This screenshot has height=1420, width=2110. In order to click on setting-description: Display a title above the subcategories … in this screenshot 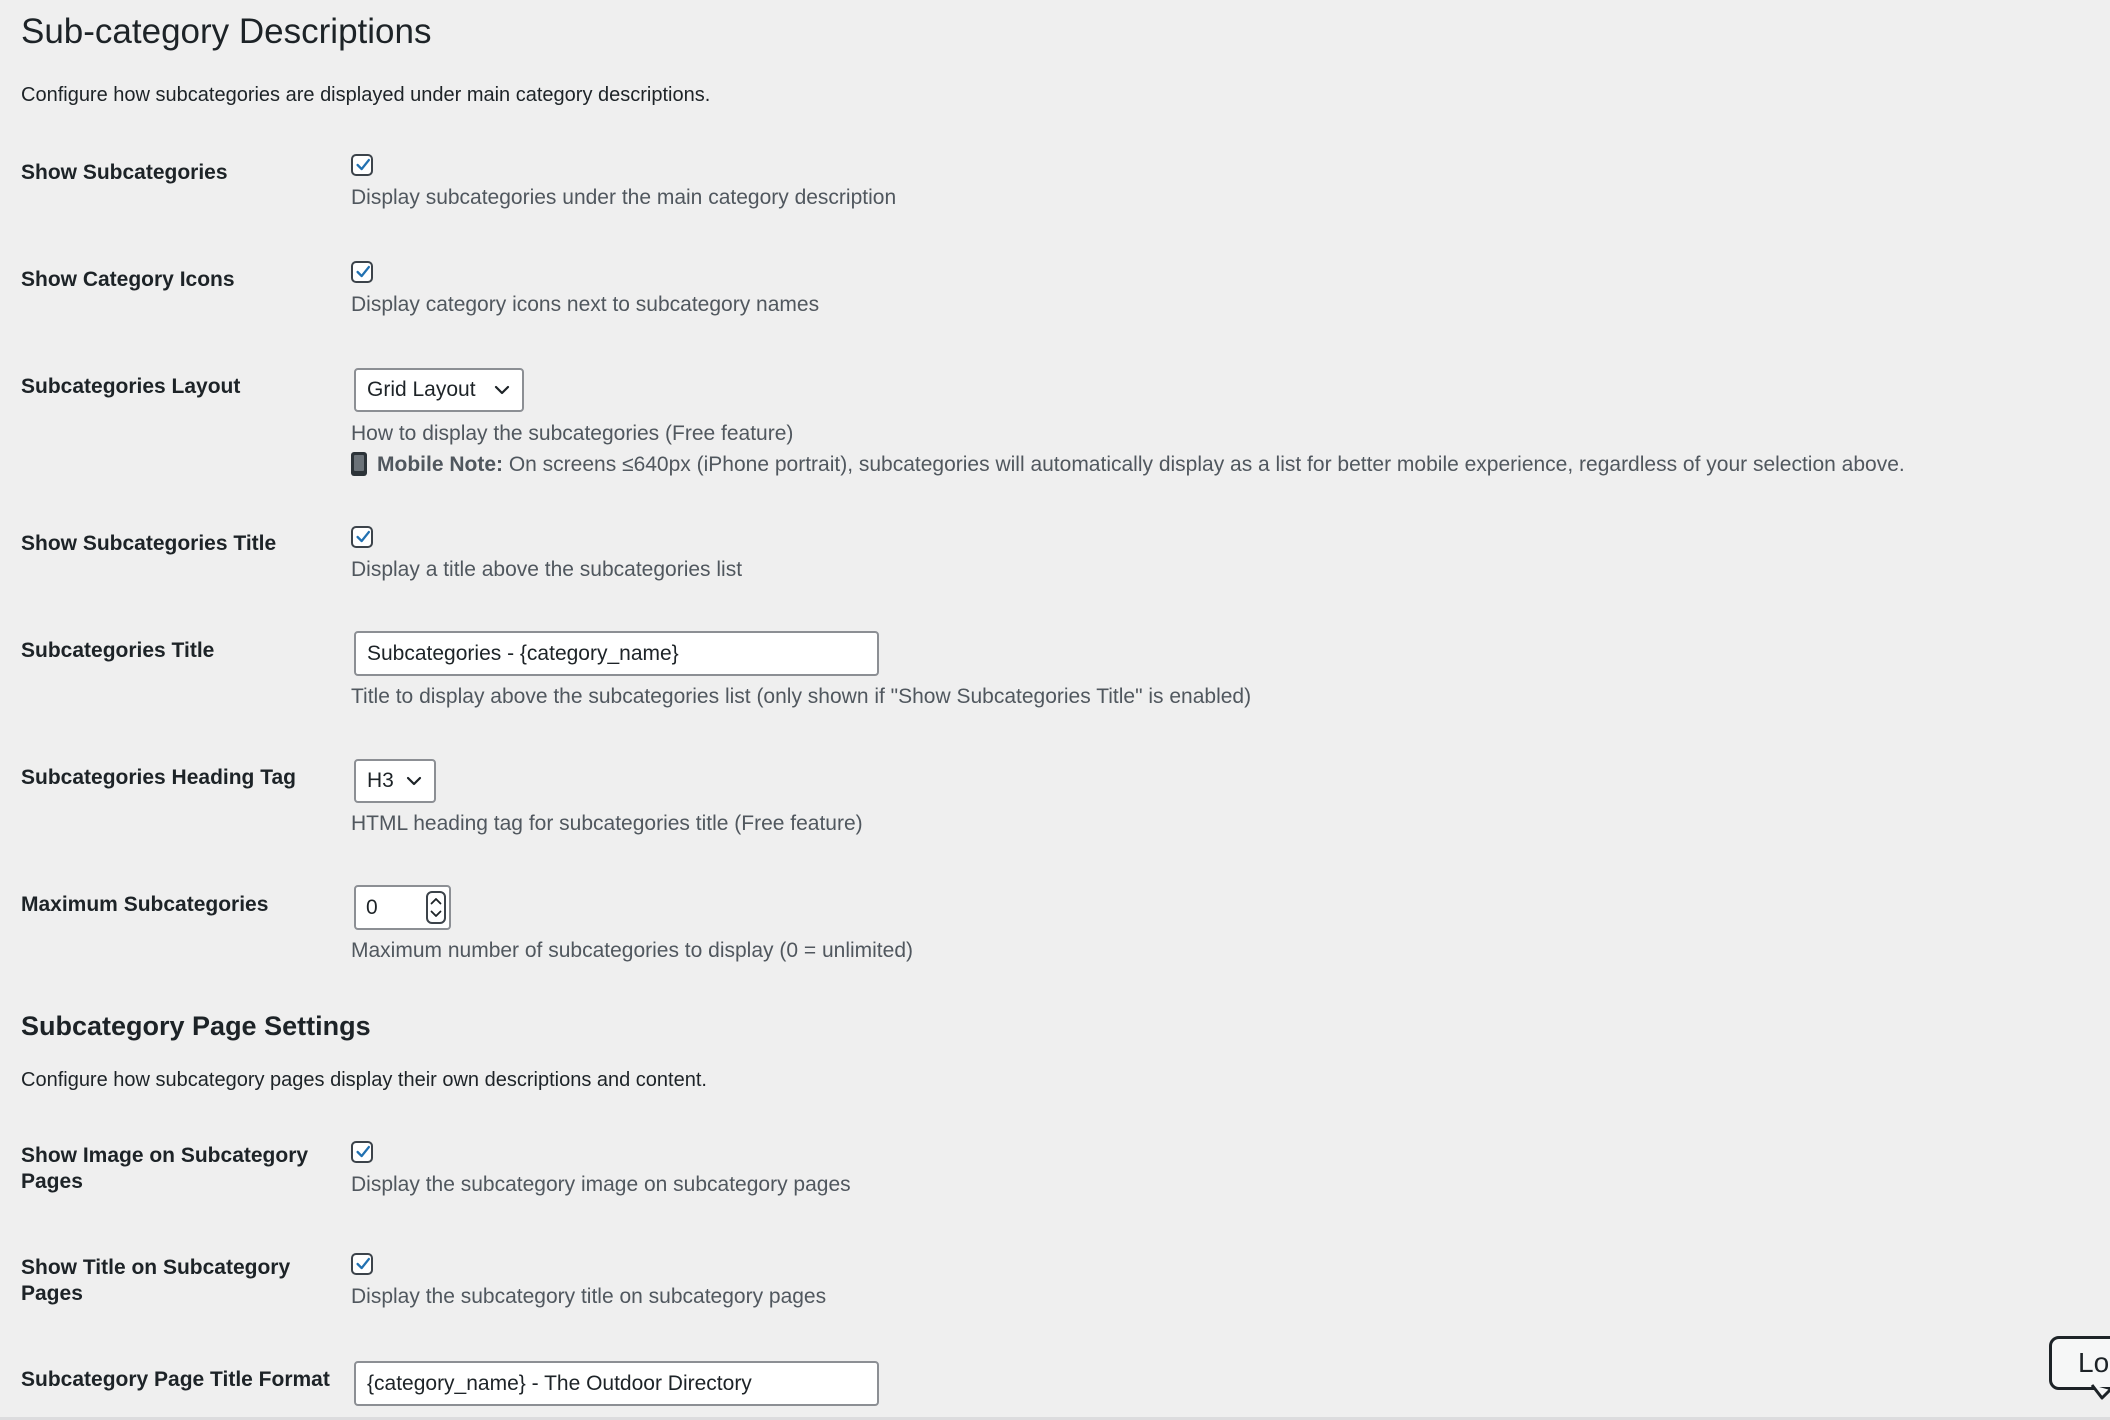, I will do `click(547, 569)`.